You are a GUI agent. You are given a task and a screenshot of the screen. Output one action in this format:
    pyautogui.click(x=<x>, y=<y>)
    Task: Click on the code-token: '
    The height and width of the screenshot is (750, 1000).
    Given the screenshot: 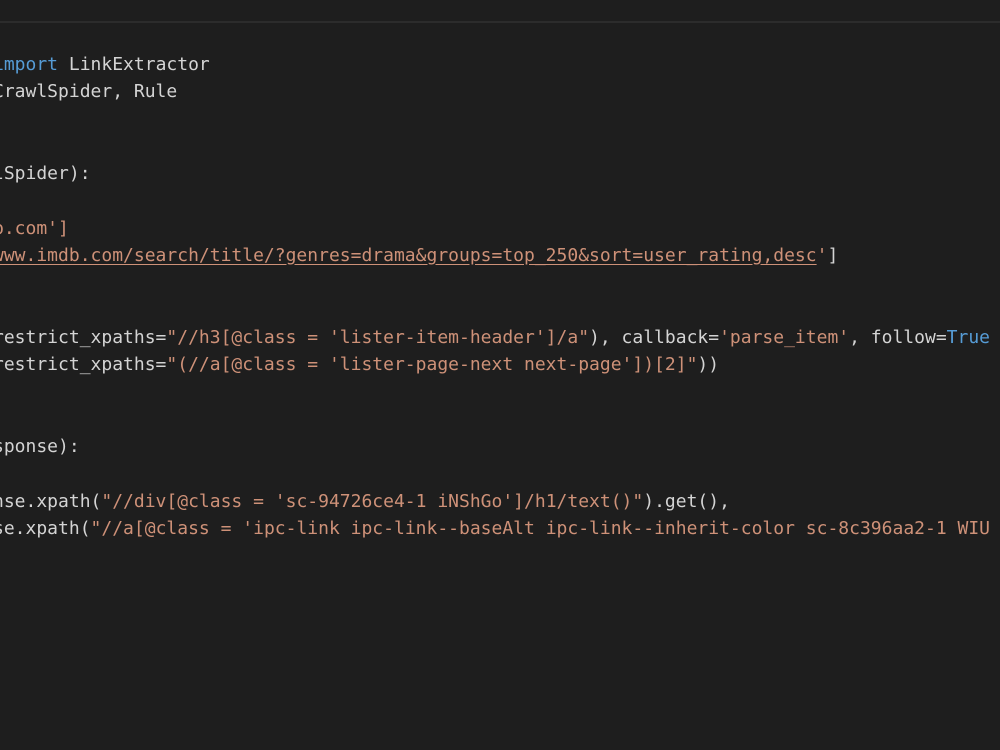 What is the action you would take?
    pyautogui.click(x=822, y=256)
    